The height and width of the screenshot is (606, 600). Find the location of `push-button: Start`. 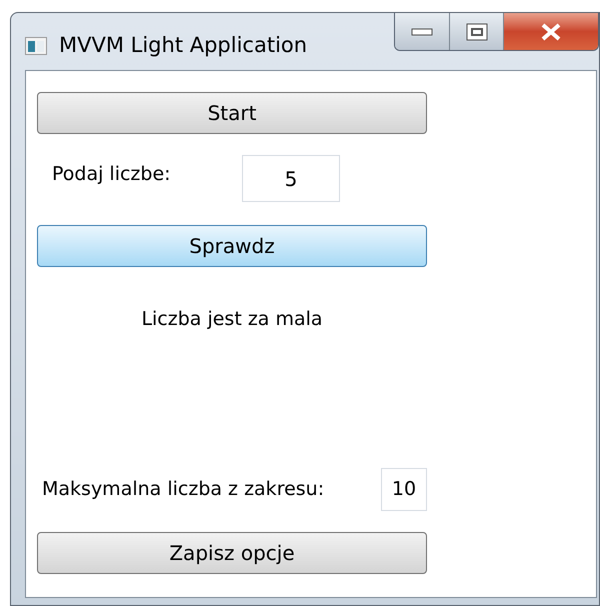

push-button: Start is located at coordinates (232, 113).